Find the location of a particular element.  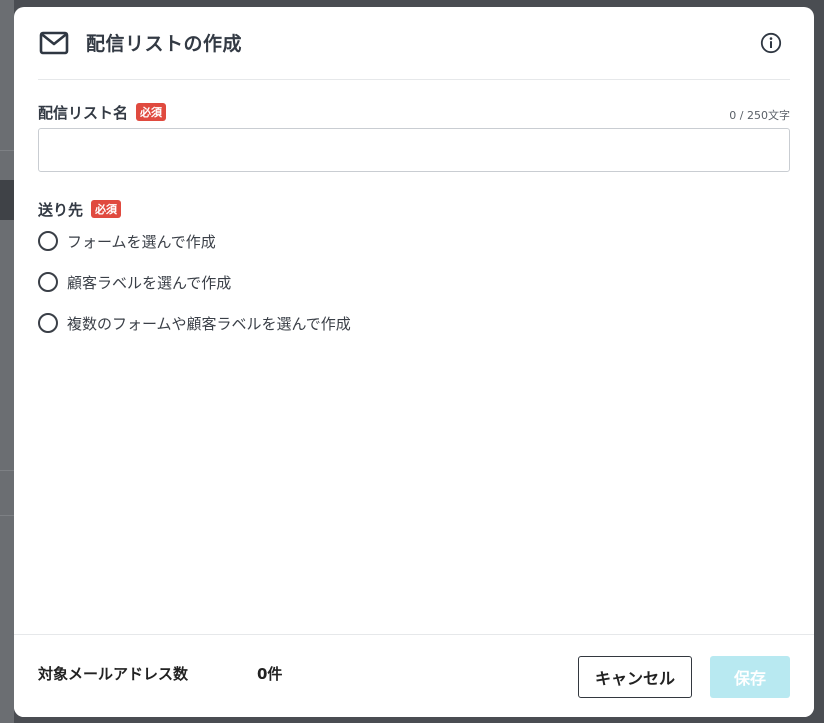

modal-title: 配信リストの作成 is located at coordinates (164, 44).